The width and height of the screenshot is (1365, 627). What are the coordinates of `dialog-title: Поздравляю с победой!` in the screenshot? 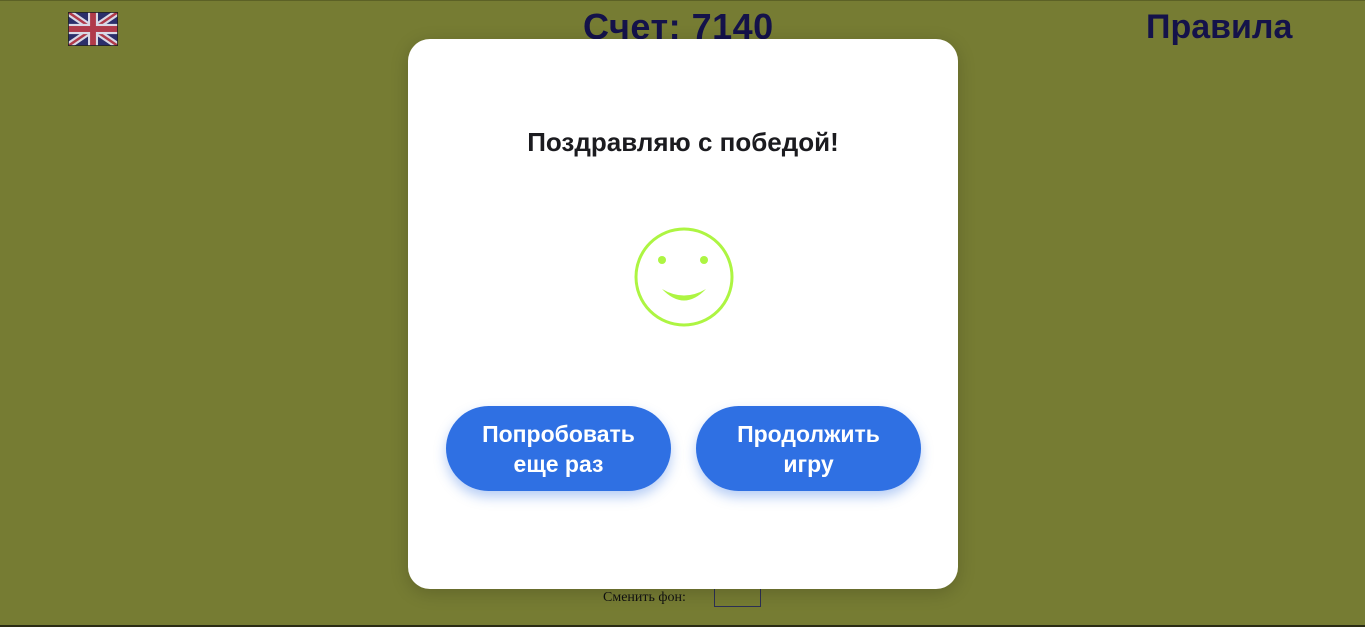 It's located at (683, 142).